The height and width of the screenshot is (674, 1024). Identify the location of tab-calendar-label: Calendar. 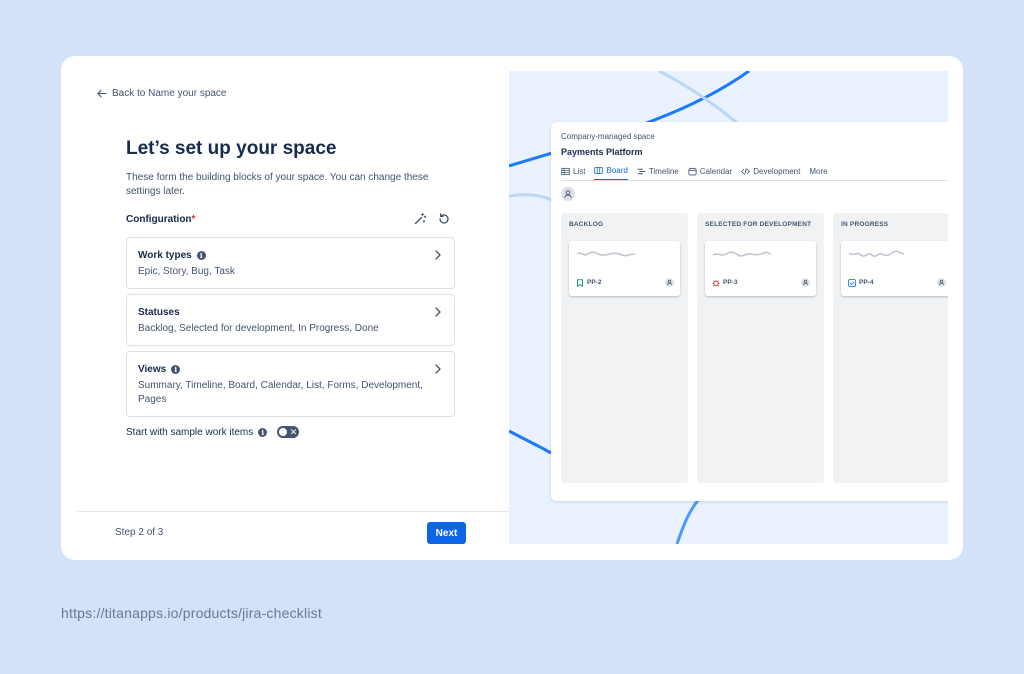
(716, 171).